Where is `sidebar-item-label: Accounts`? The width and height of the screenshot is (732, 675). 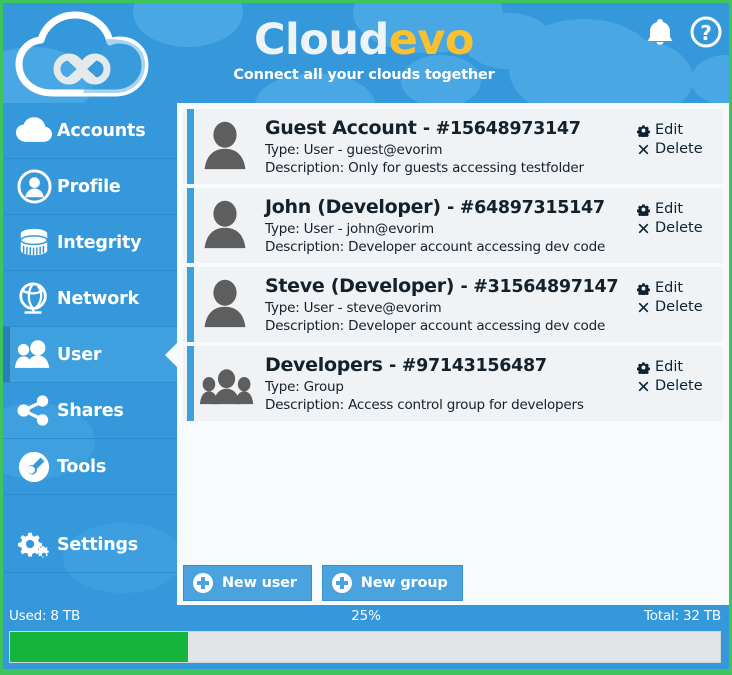
sidebar-item-label: Accounts is located at coordinates (101, 130).